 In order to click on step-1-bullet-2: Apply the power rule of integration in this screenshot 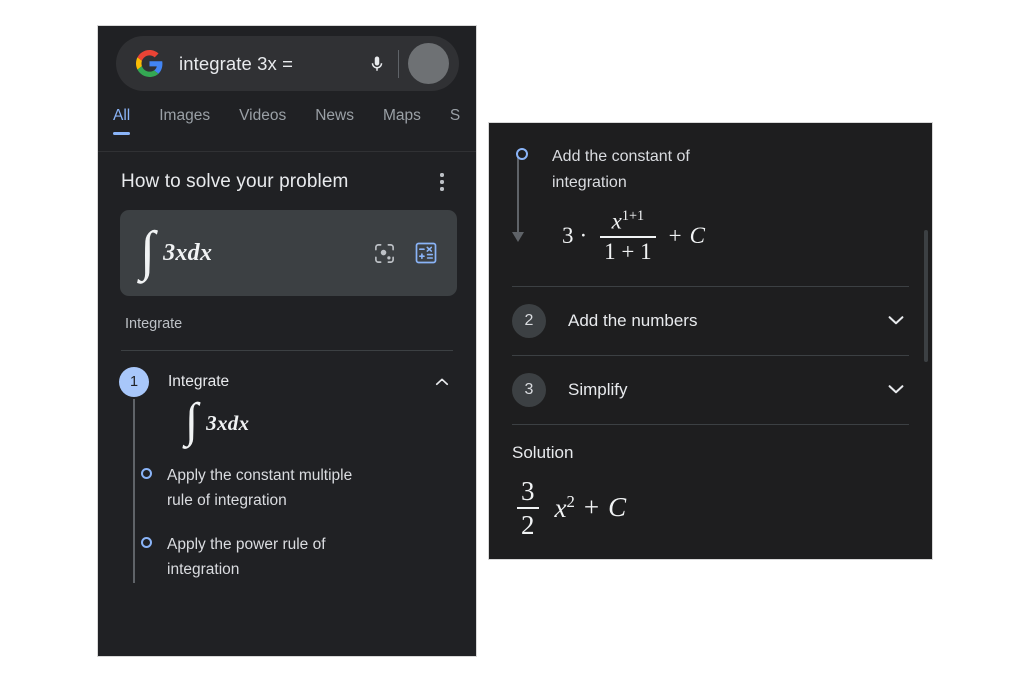, I will do `click(286, 548)`.